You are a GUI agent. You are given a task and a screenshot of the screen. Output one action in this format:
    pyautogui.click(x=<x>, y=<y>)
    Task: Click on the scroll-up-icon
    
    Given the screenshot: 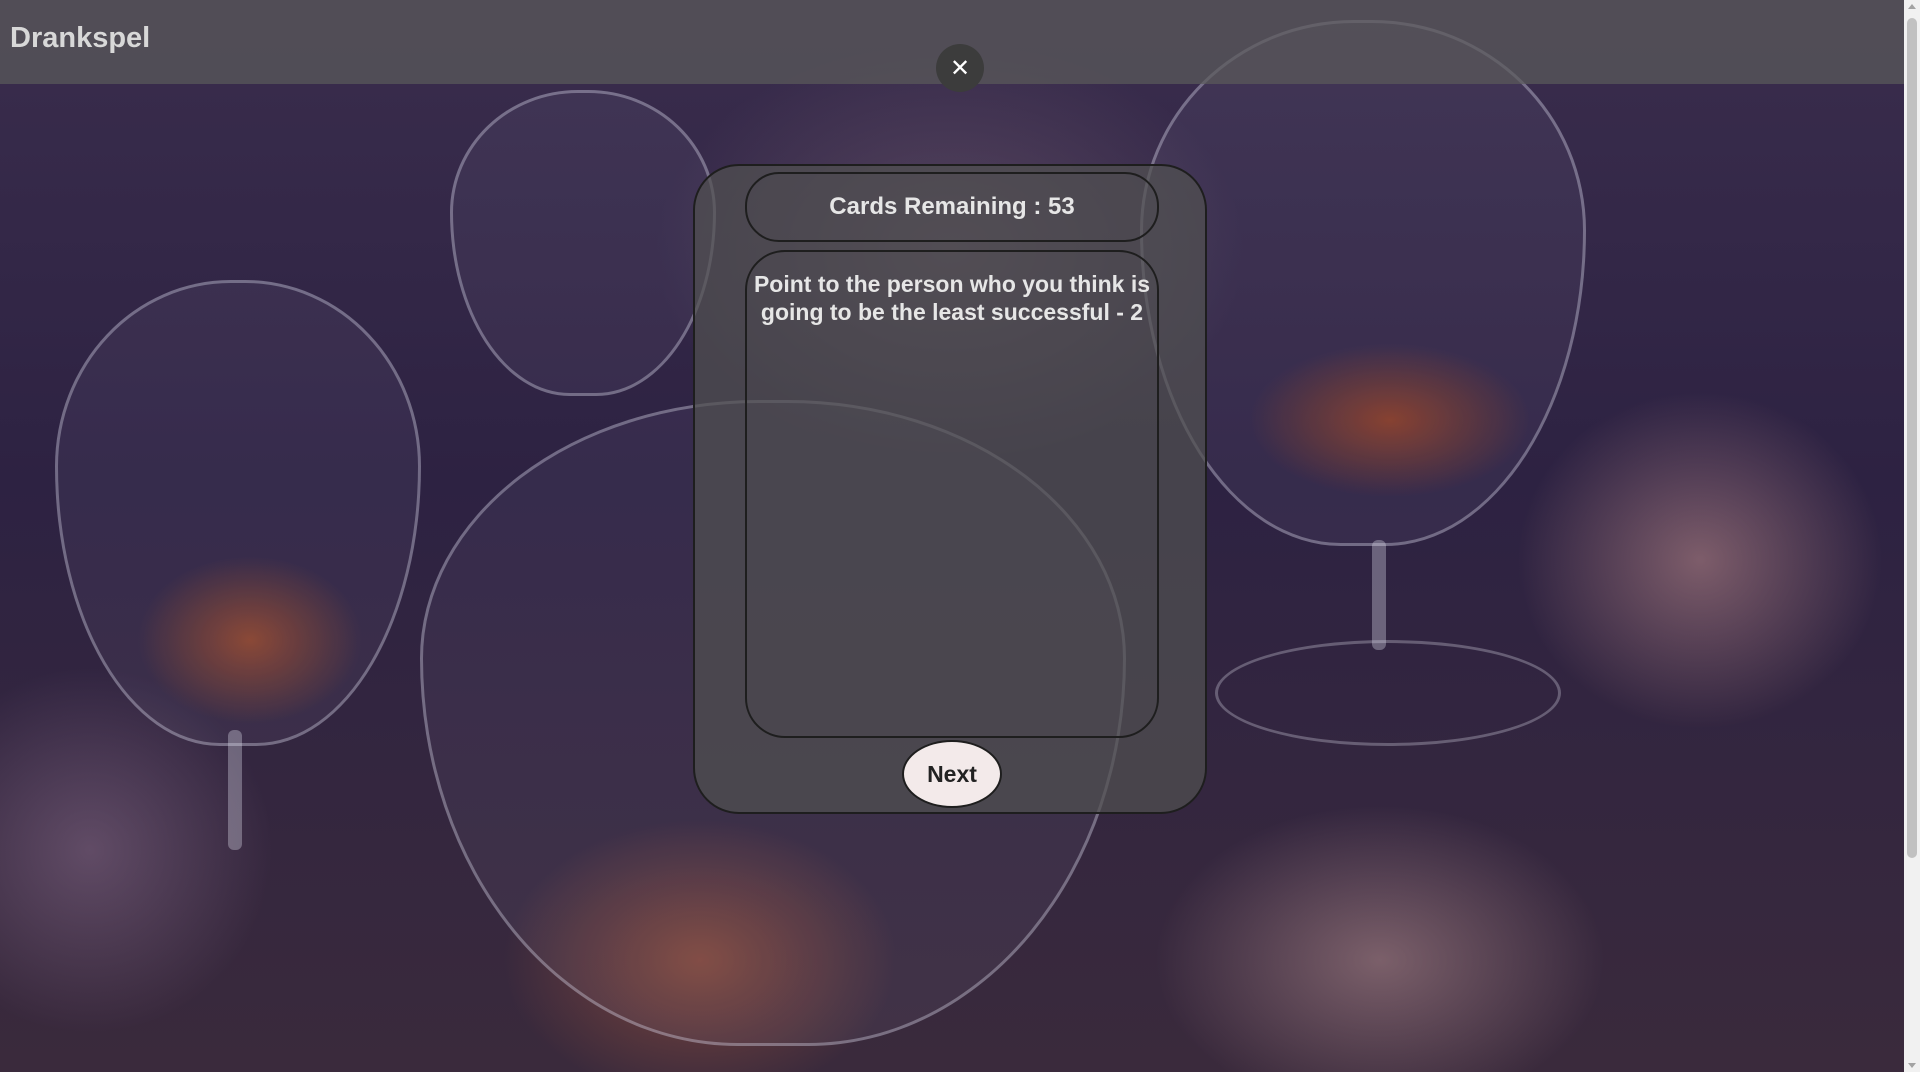 What is the action you would take?
    pyautogui.click(x=1912, y=6)
    